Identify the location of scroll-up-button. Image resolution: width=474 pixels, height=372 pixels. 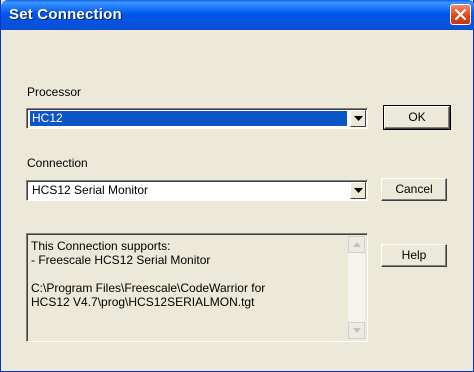
(356, 244).